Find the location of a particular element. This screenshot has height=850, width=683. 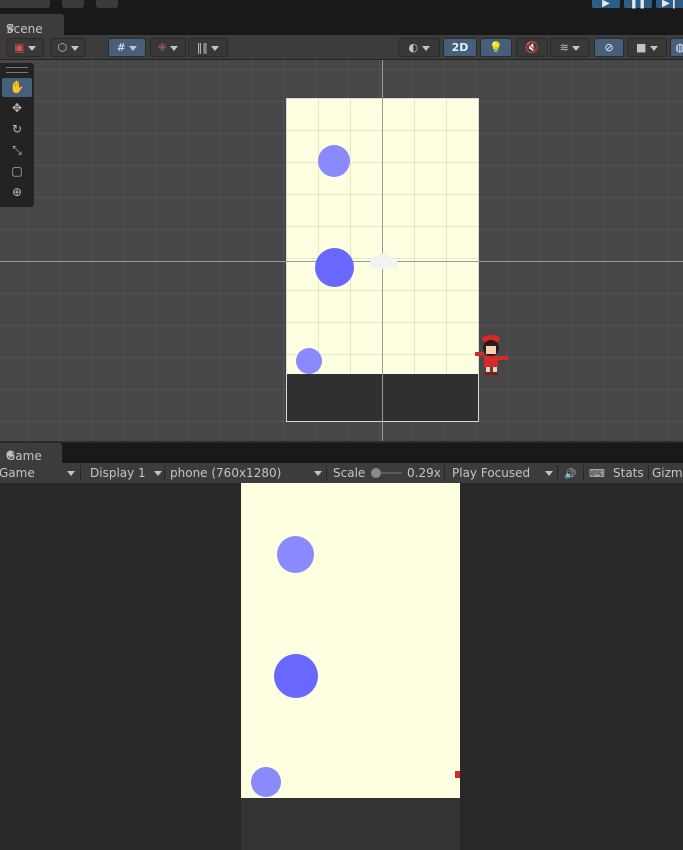

game-ground is located at coordinates (350, 824).